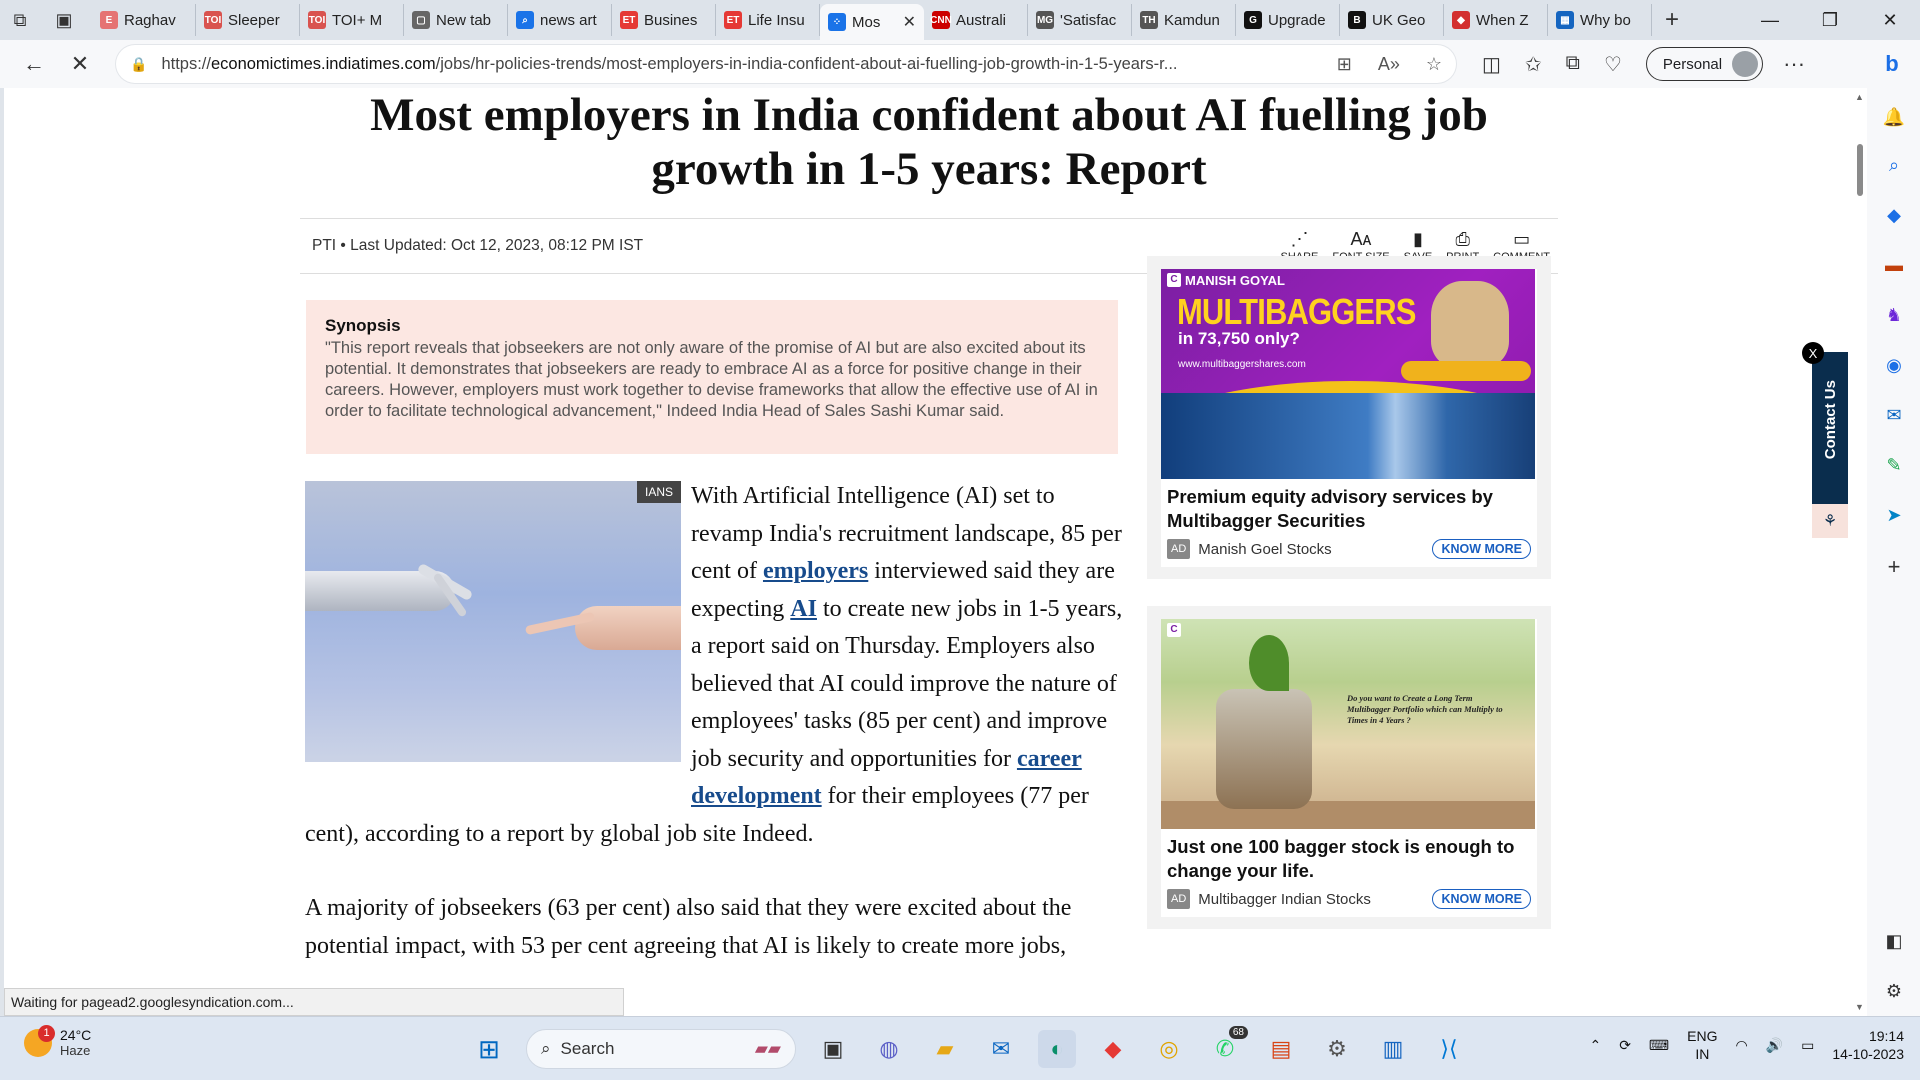  Describe the element at coordinates (833, 1049) in the screenshot. I see `task-view-icon: ▣` at that location.